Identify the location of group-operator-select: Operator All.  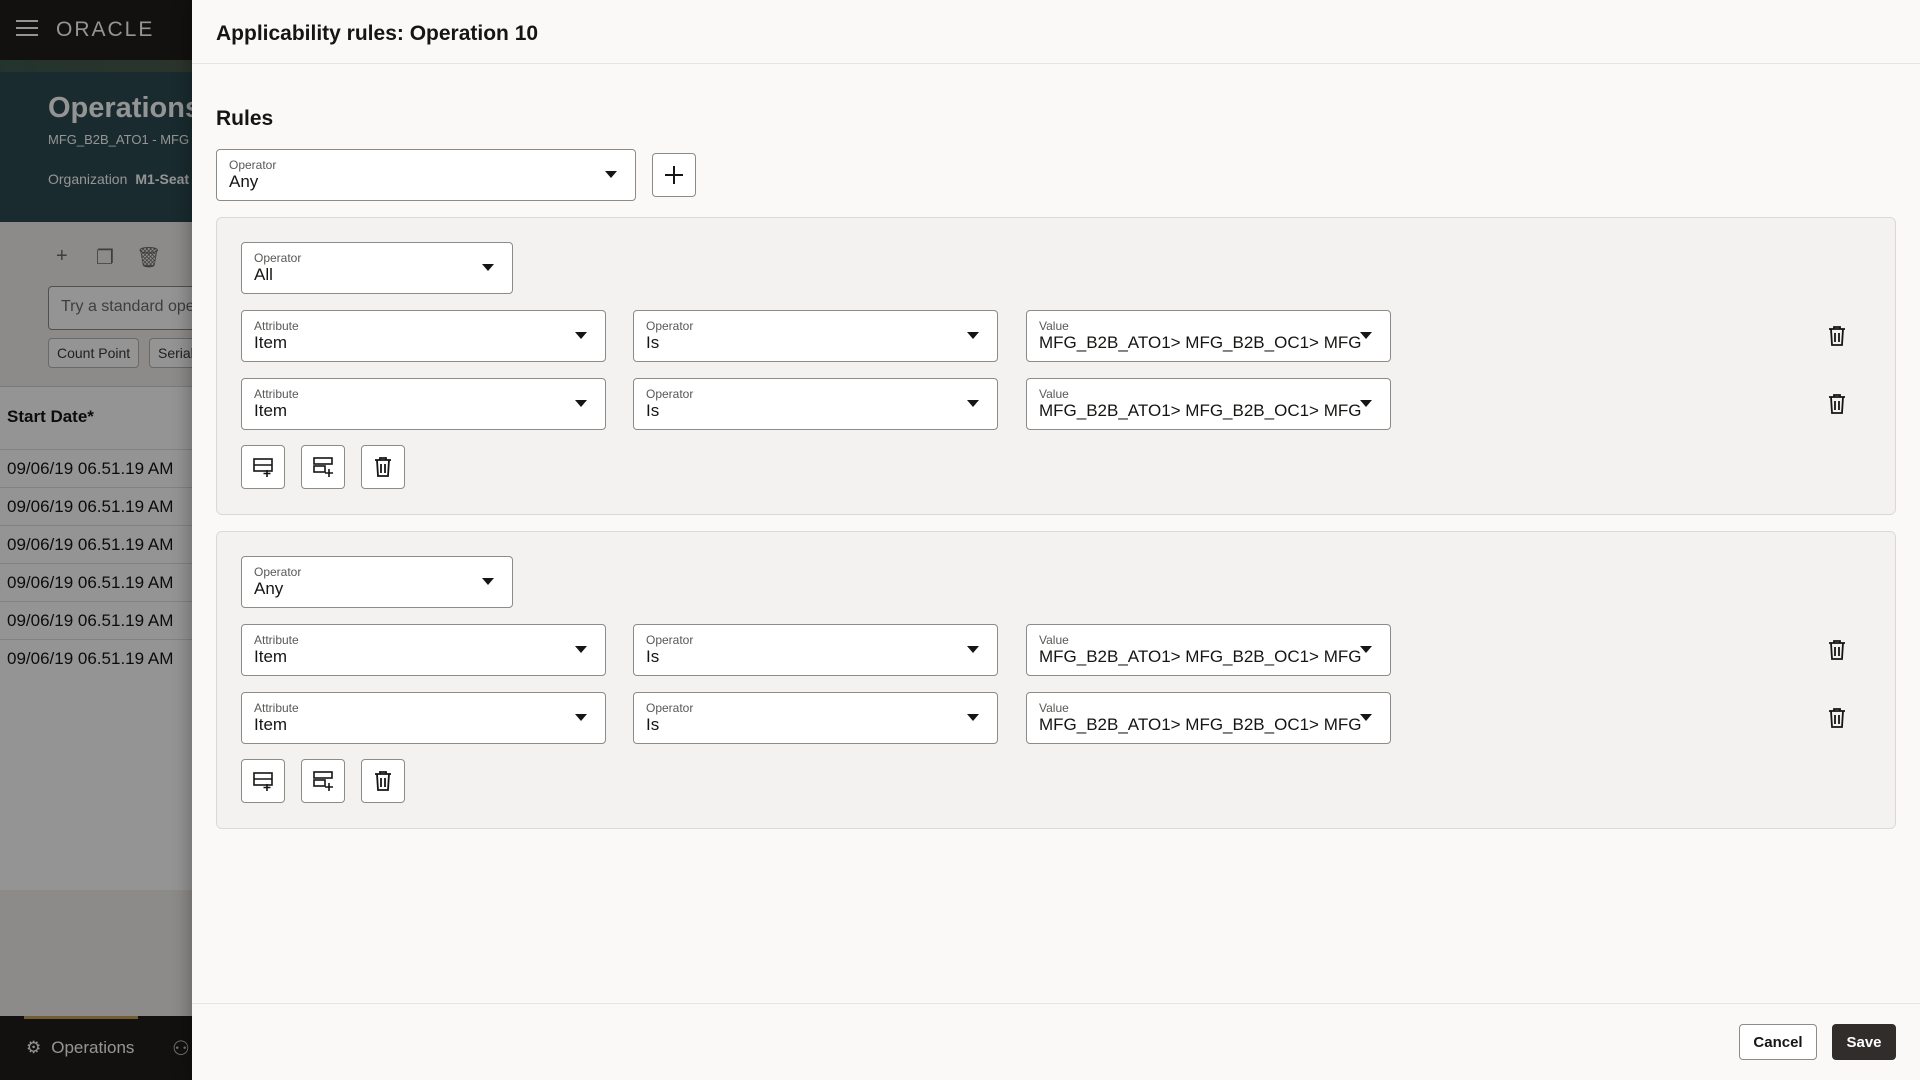
(377, 268).